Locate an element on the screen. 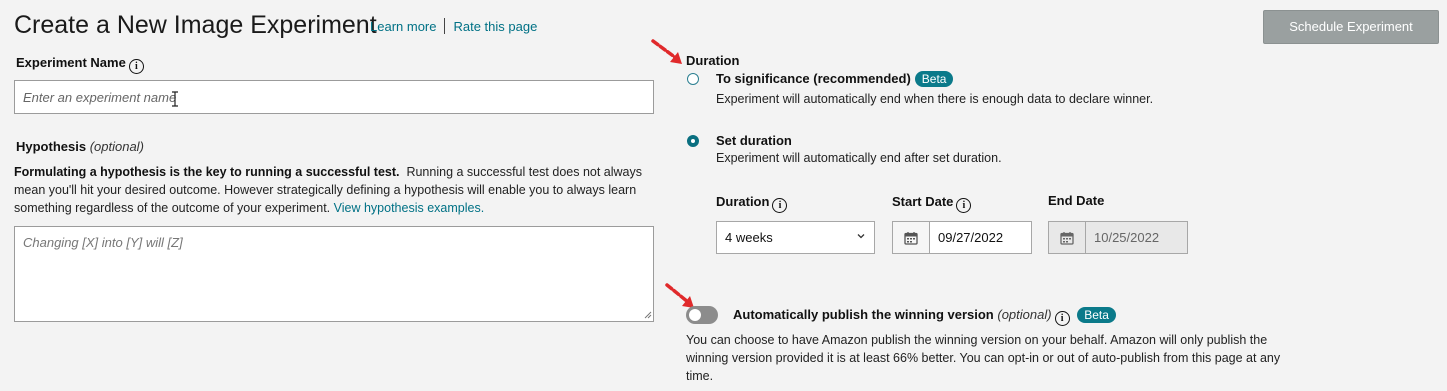 The width and height of the screenshot is (1447, 391). chevron-down-icon is located at coordinates (861, 236).